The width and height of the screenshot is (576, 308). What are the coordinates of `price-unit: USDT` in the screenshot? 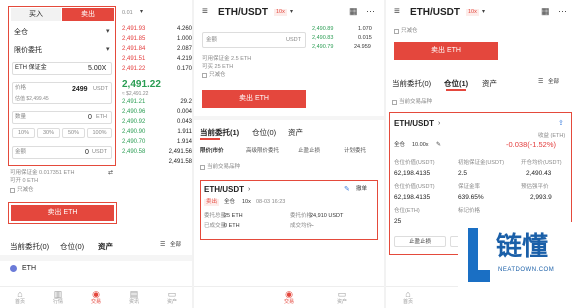 It's located at (100, 89).